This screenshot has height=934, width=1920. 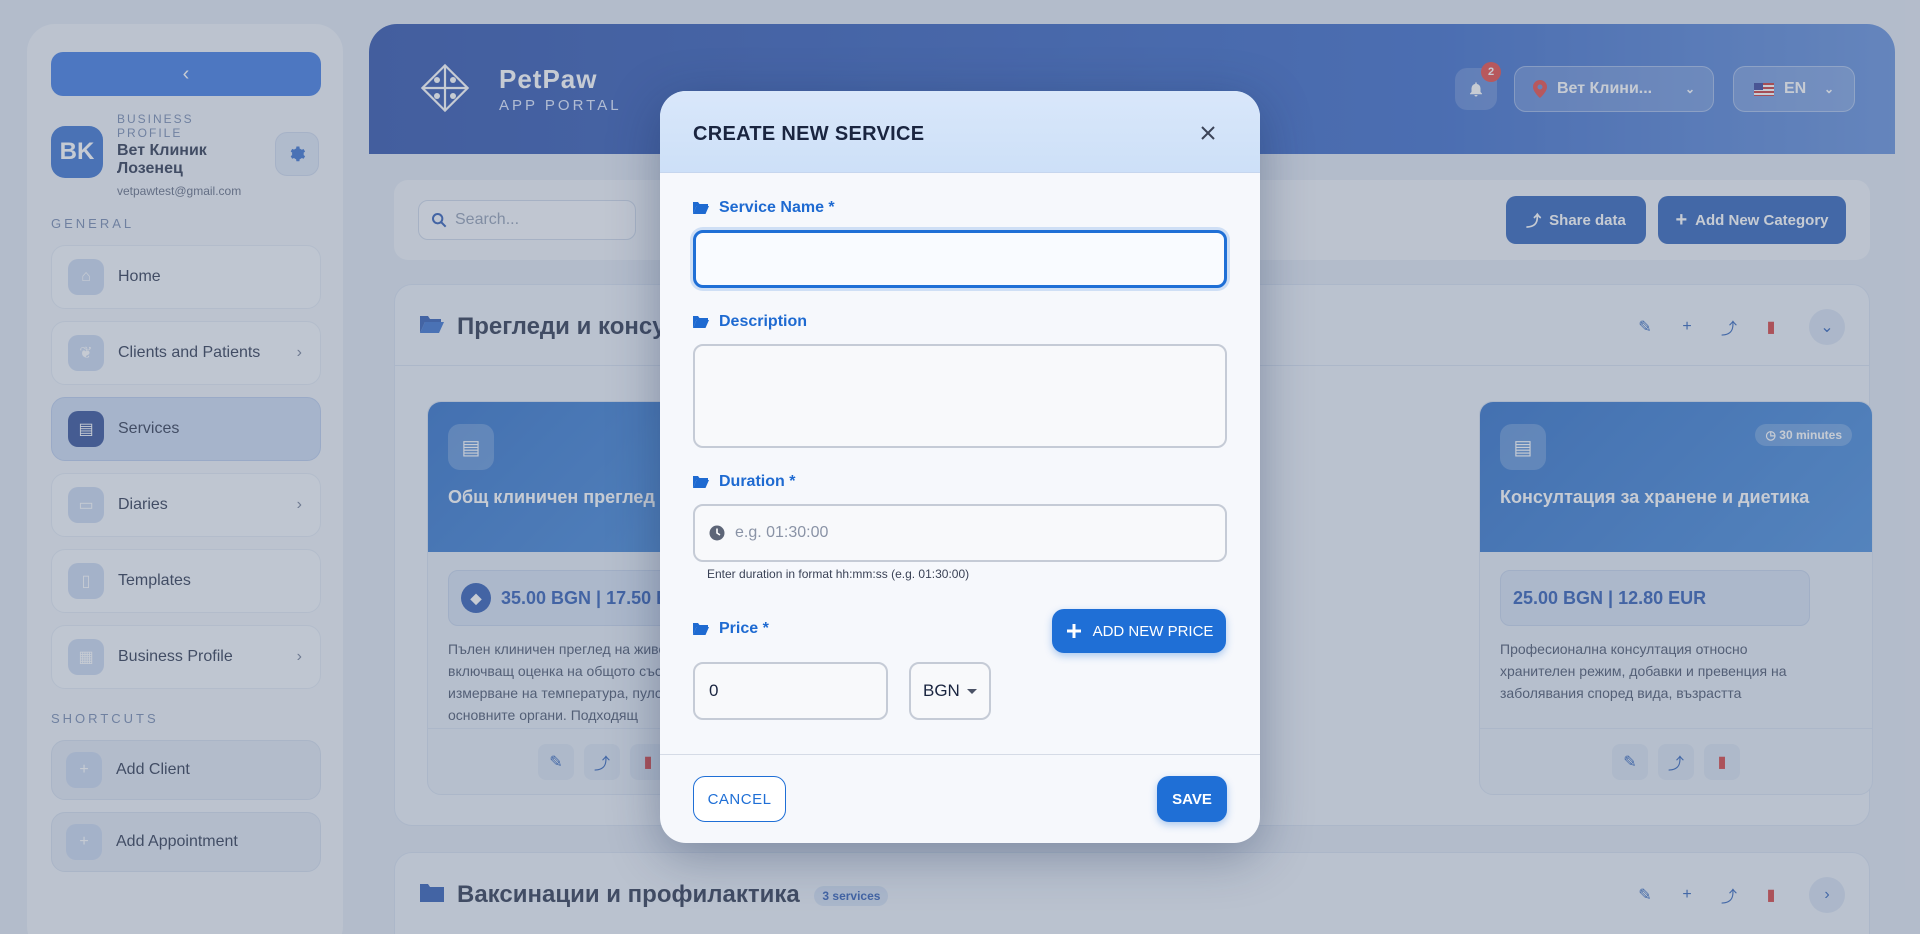 I want to click on price-label: Price *, so click(x=731, y=629).